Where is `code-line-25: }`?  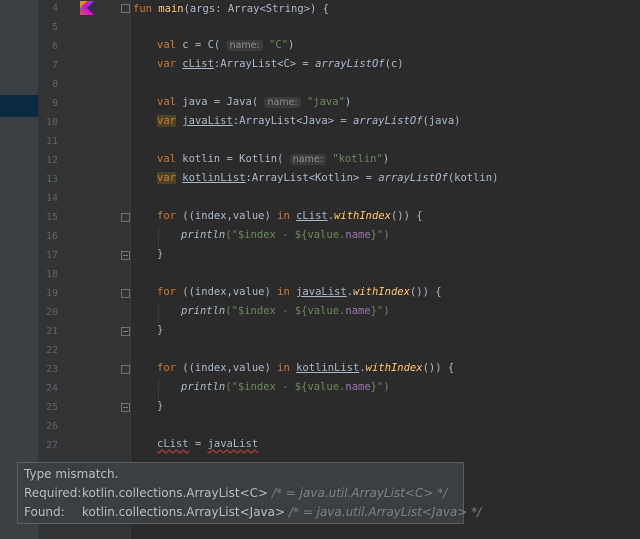 code-line-25: } is located at coordinates (160, 406).